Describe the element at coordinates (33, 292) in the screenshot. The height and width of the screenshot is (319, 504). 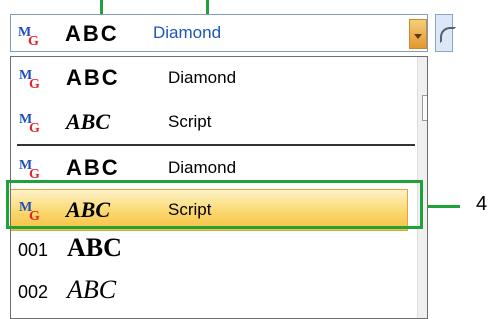
I see `font-number: 002` at that location.